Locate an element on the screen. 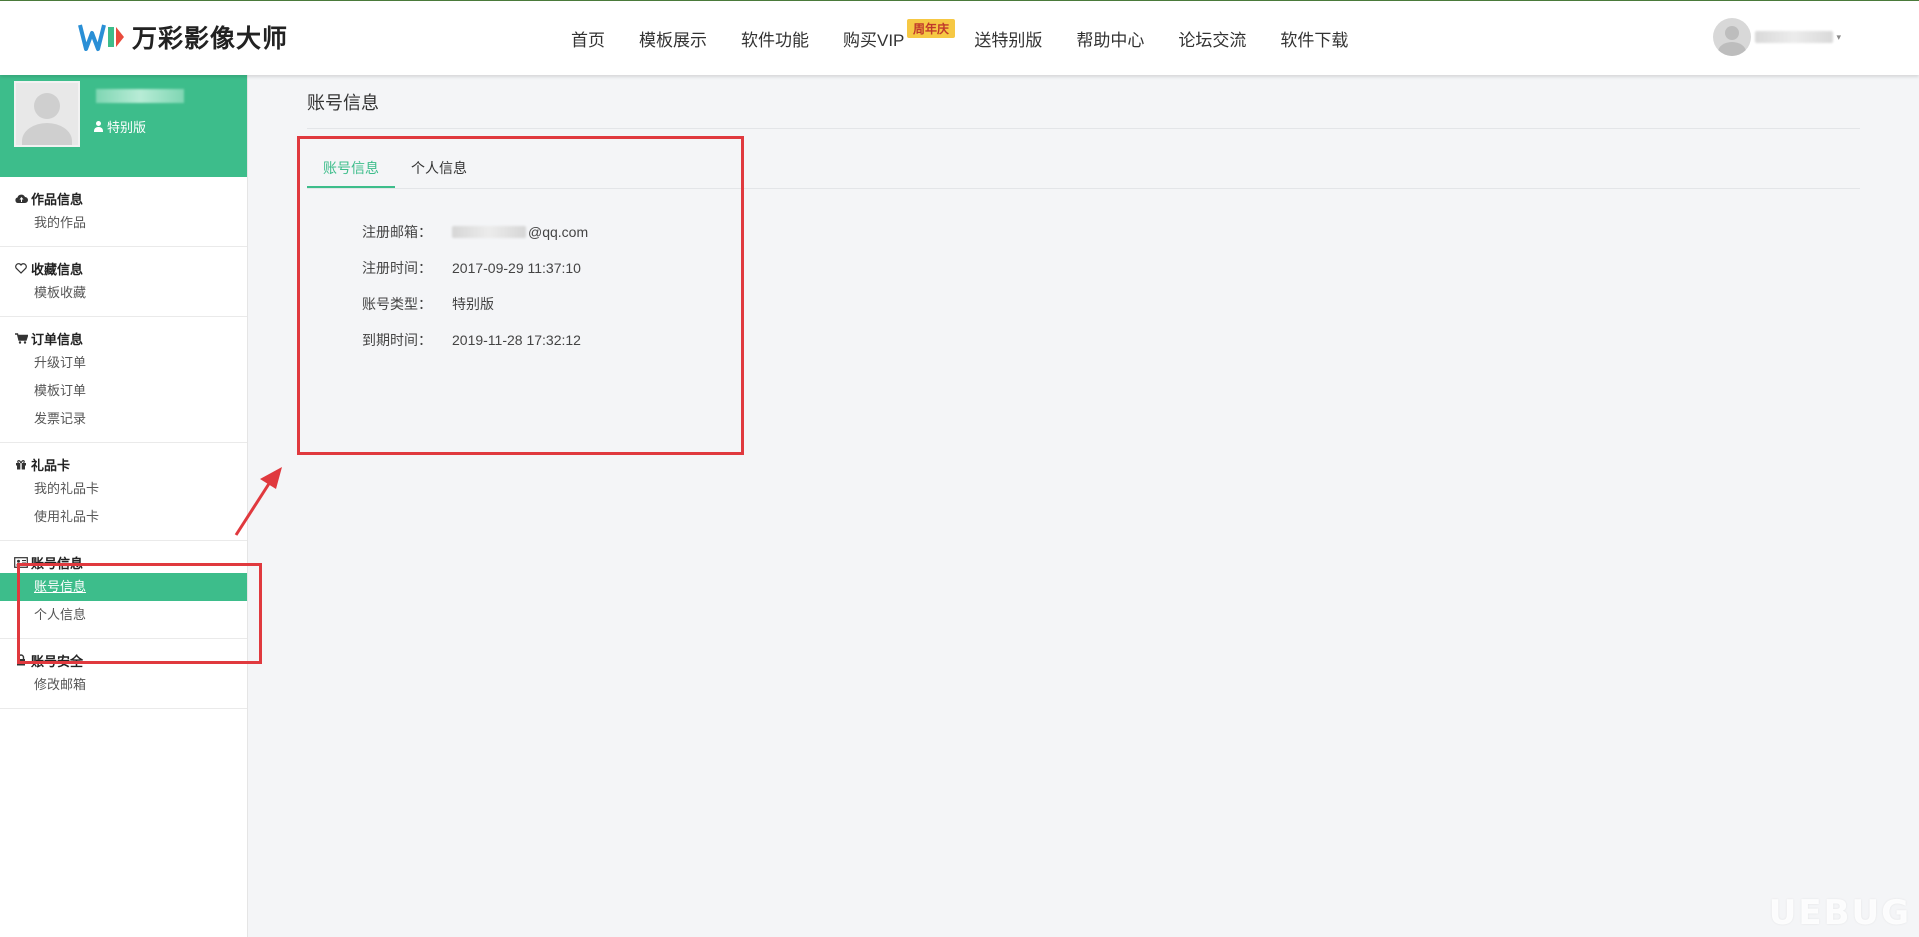 Image resolution: width=1919 pixels, height=937 pixels. nav-buy-vip-label: 购买VIP is located at coordinates (874, 40).